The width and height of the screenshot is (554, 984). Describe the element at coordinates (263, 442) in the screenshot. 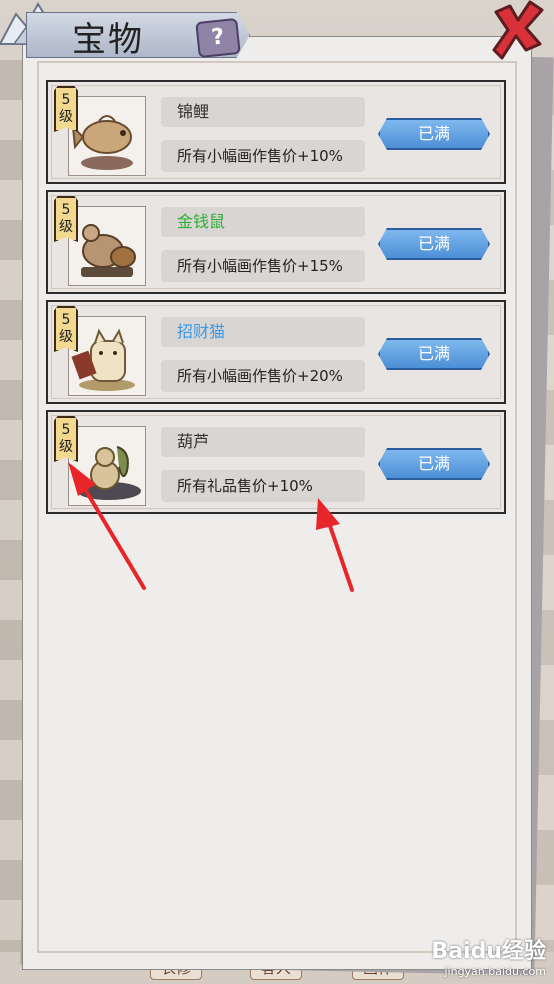

I see `treasure-name: 葫芦` at that location.